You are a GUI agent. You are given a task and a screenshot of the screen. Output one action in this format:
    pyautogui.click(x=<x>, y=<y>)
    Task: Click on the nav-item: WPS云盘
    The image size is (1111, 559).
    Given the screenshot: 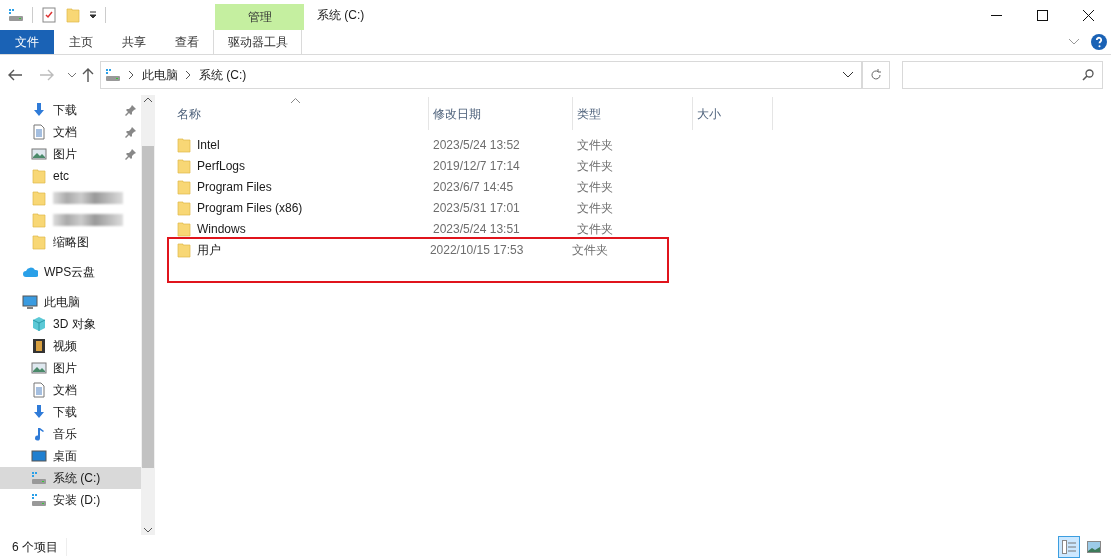 What is the action you would take?
    pyautogui.click(x=70, y=272)
    